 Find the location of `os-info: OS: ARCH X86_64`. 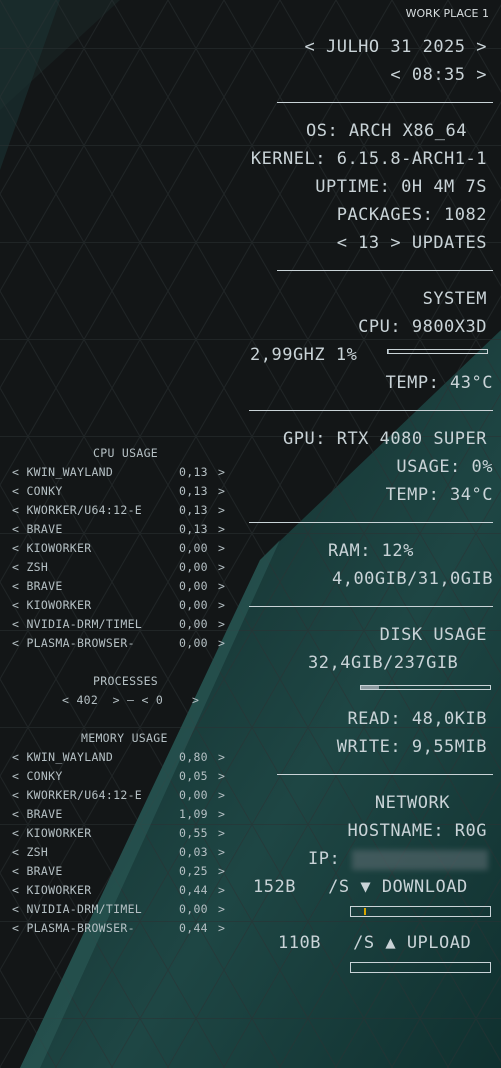

os-info: OS: ARCH X86_64 is located at coordinates (386, 131).